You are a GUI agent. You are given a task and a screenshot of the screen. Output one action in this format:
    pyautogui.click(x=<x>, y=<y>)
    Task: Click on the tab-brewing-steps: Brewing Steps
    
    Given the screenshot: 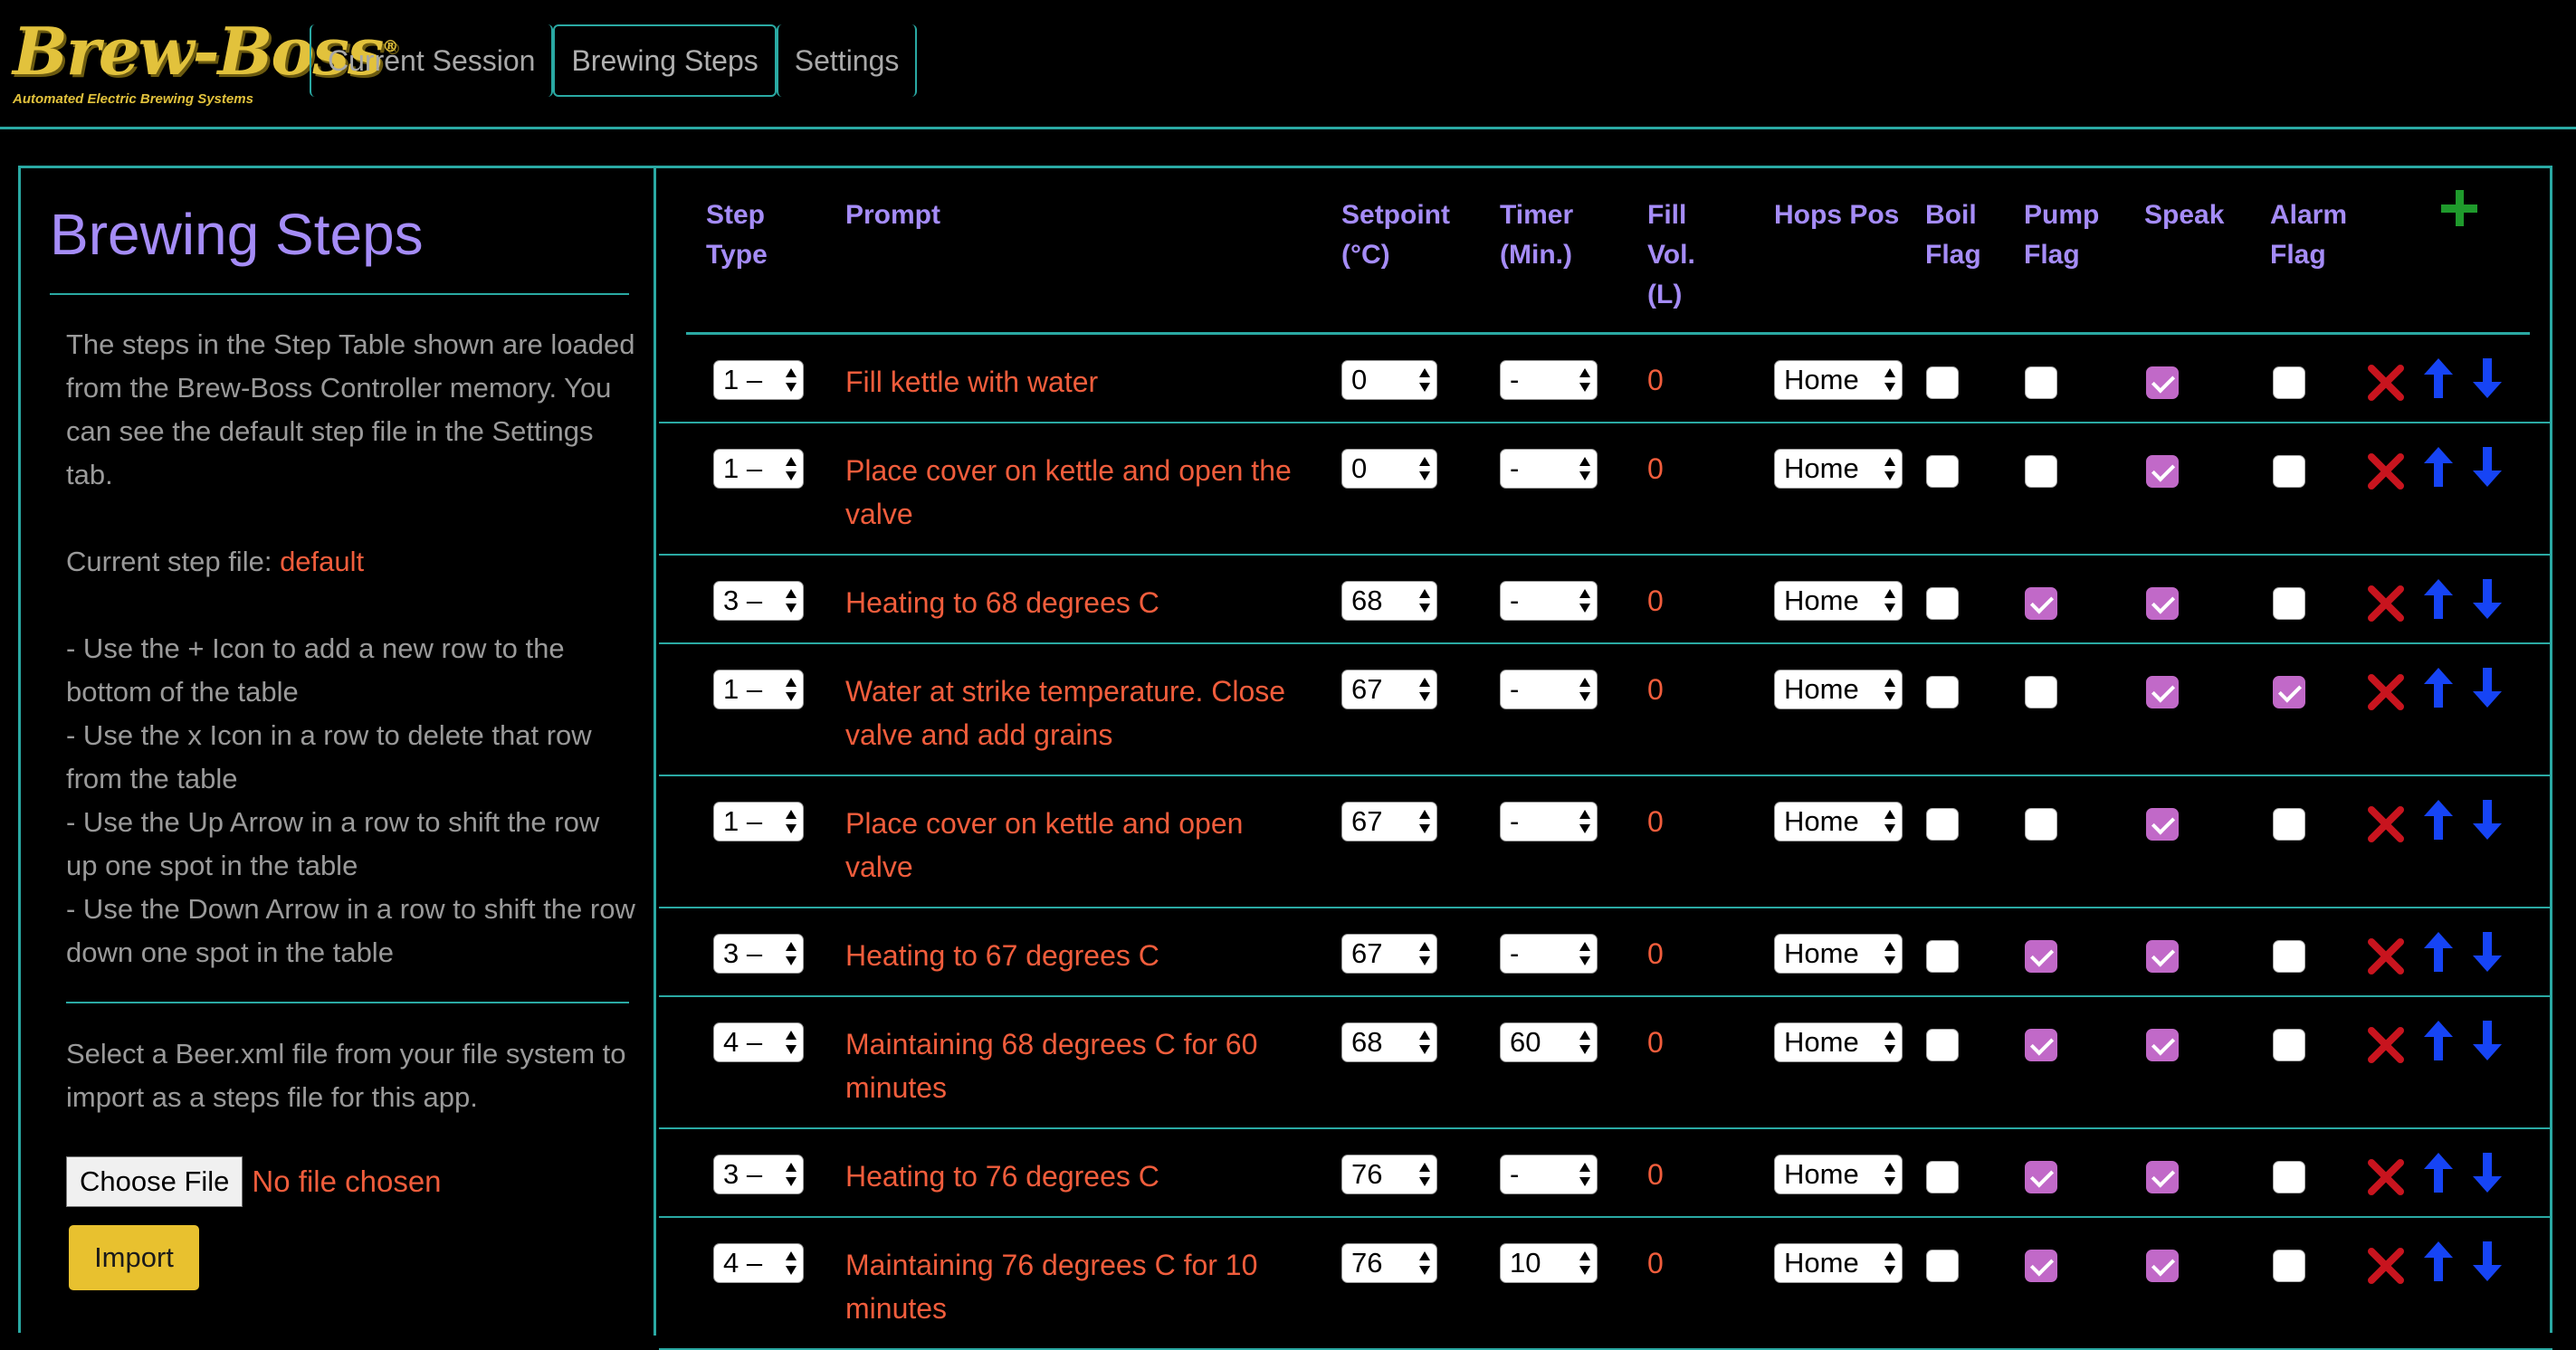 What is the action you would take?
    pyautogui.click(x=665, y=61)
    